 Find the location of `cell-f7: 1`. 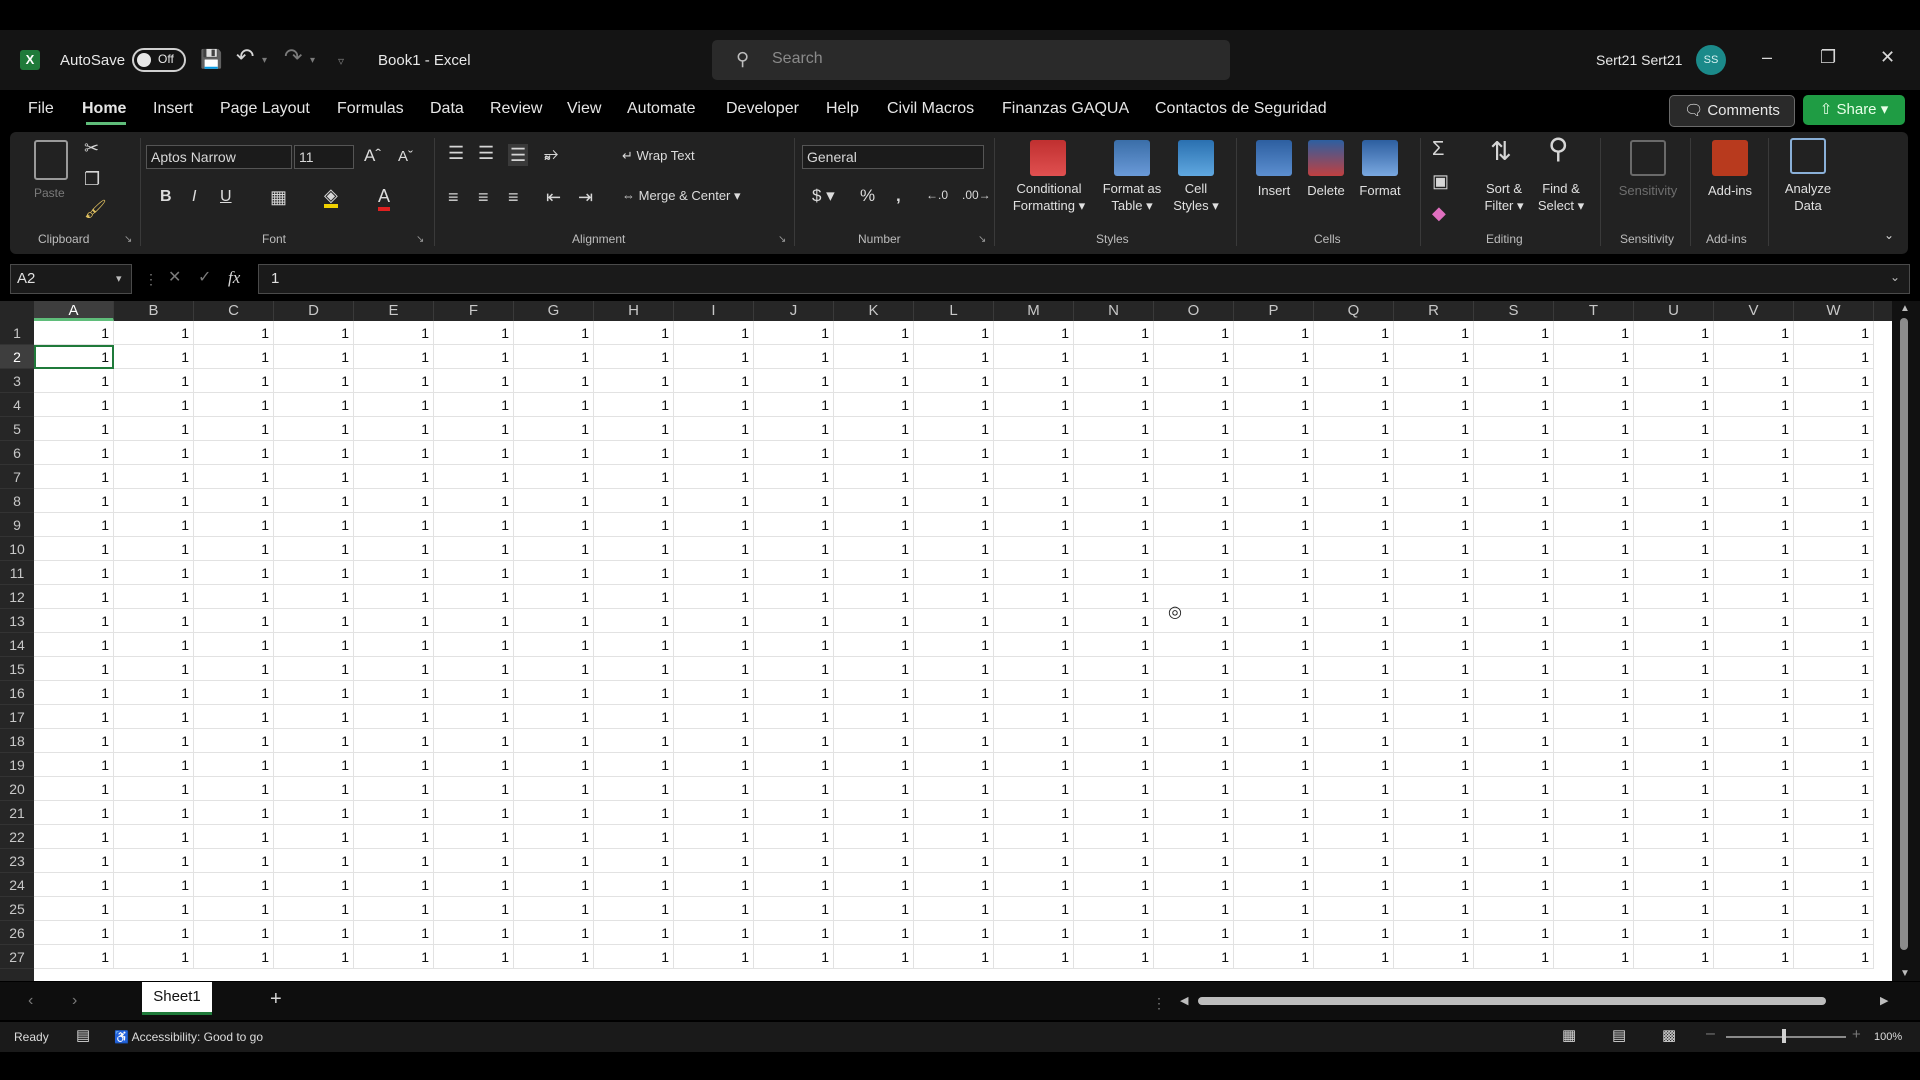

cell-f7: 1 is located at coordinates (474, 477).